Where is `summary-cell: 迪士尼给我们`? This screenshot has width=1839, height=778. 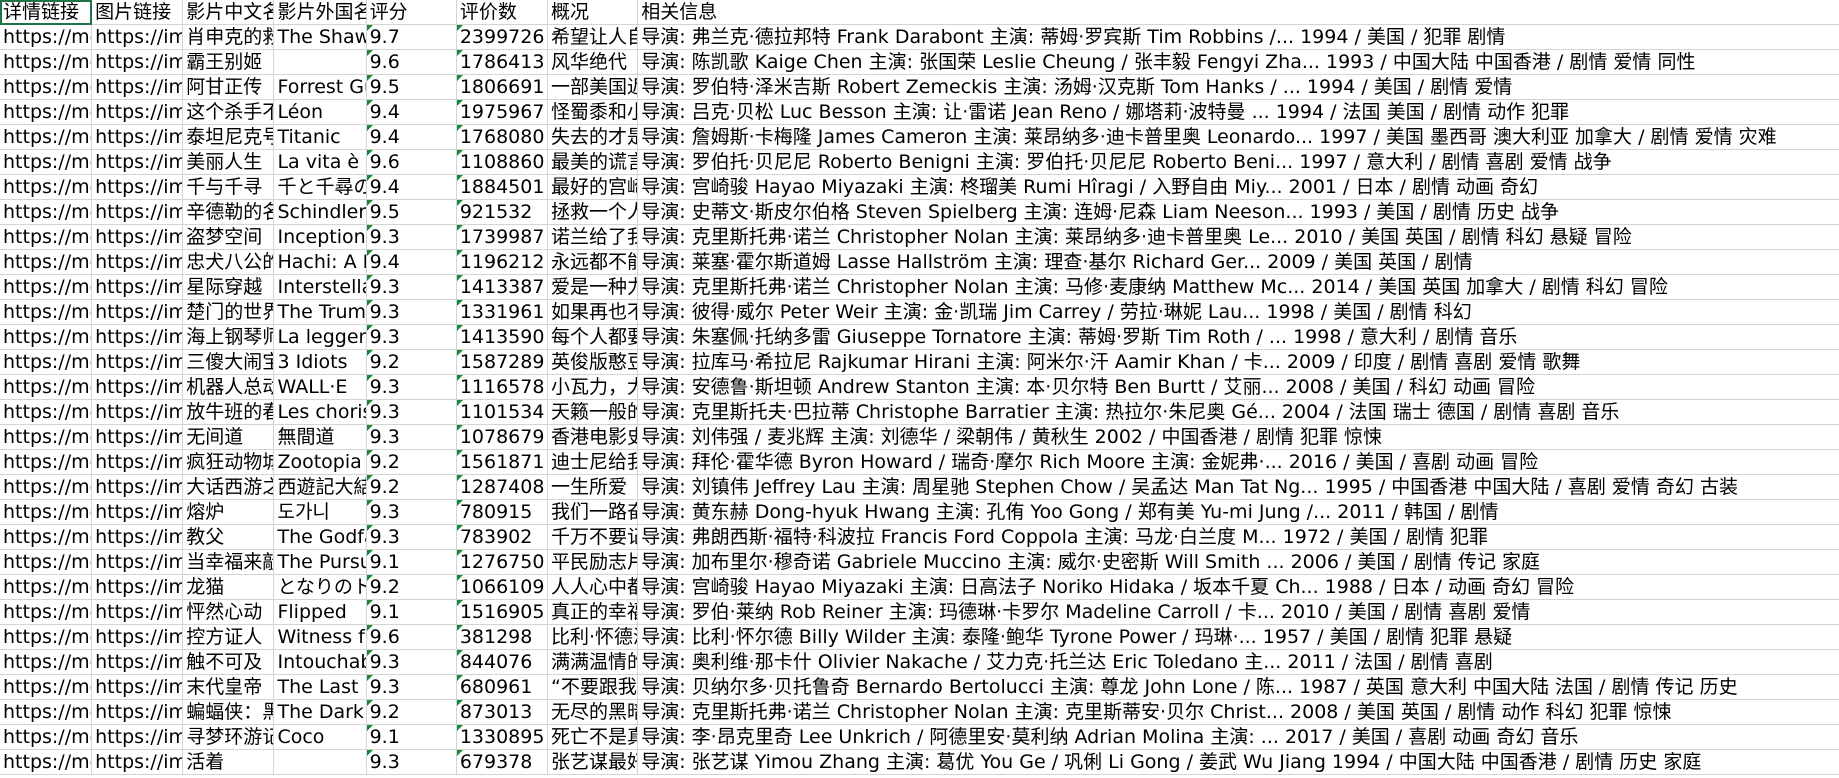
summary-cell: 迪士尼给我们 is located at coordinates (593, 462).